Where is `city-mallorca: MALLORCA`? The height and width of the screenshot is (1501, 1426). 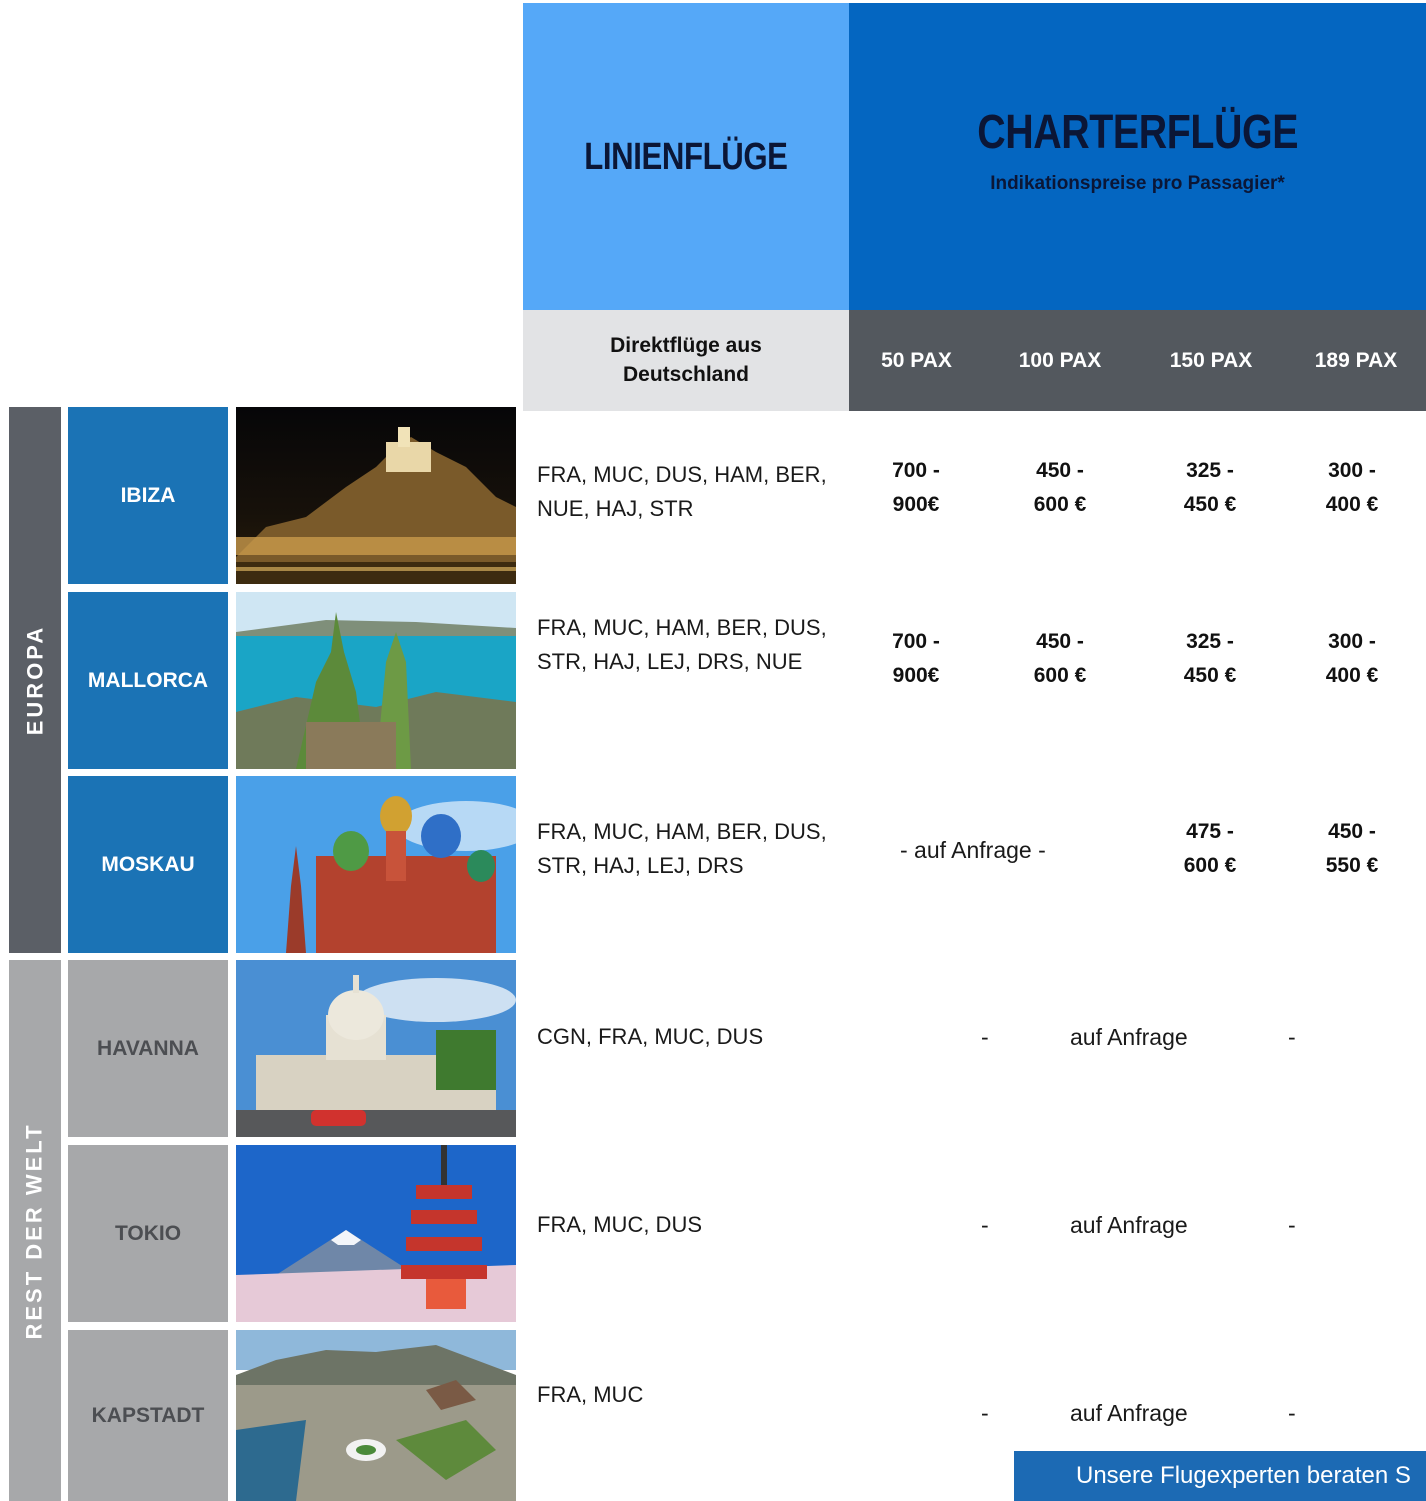 city-mallorca: MALLORCA is located at coordinates (148, 680).